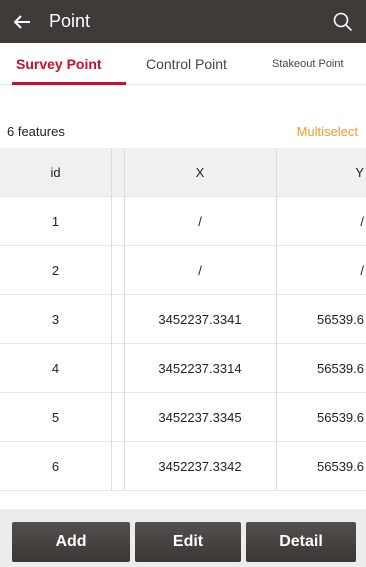 This screenshot has width=366, height=567. Describe the element at coordinates (183, 270) in the screenshot. I see `table-row: 2 / /` at that location.